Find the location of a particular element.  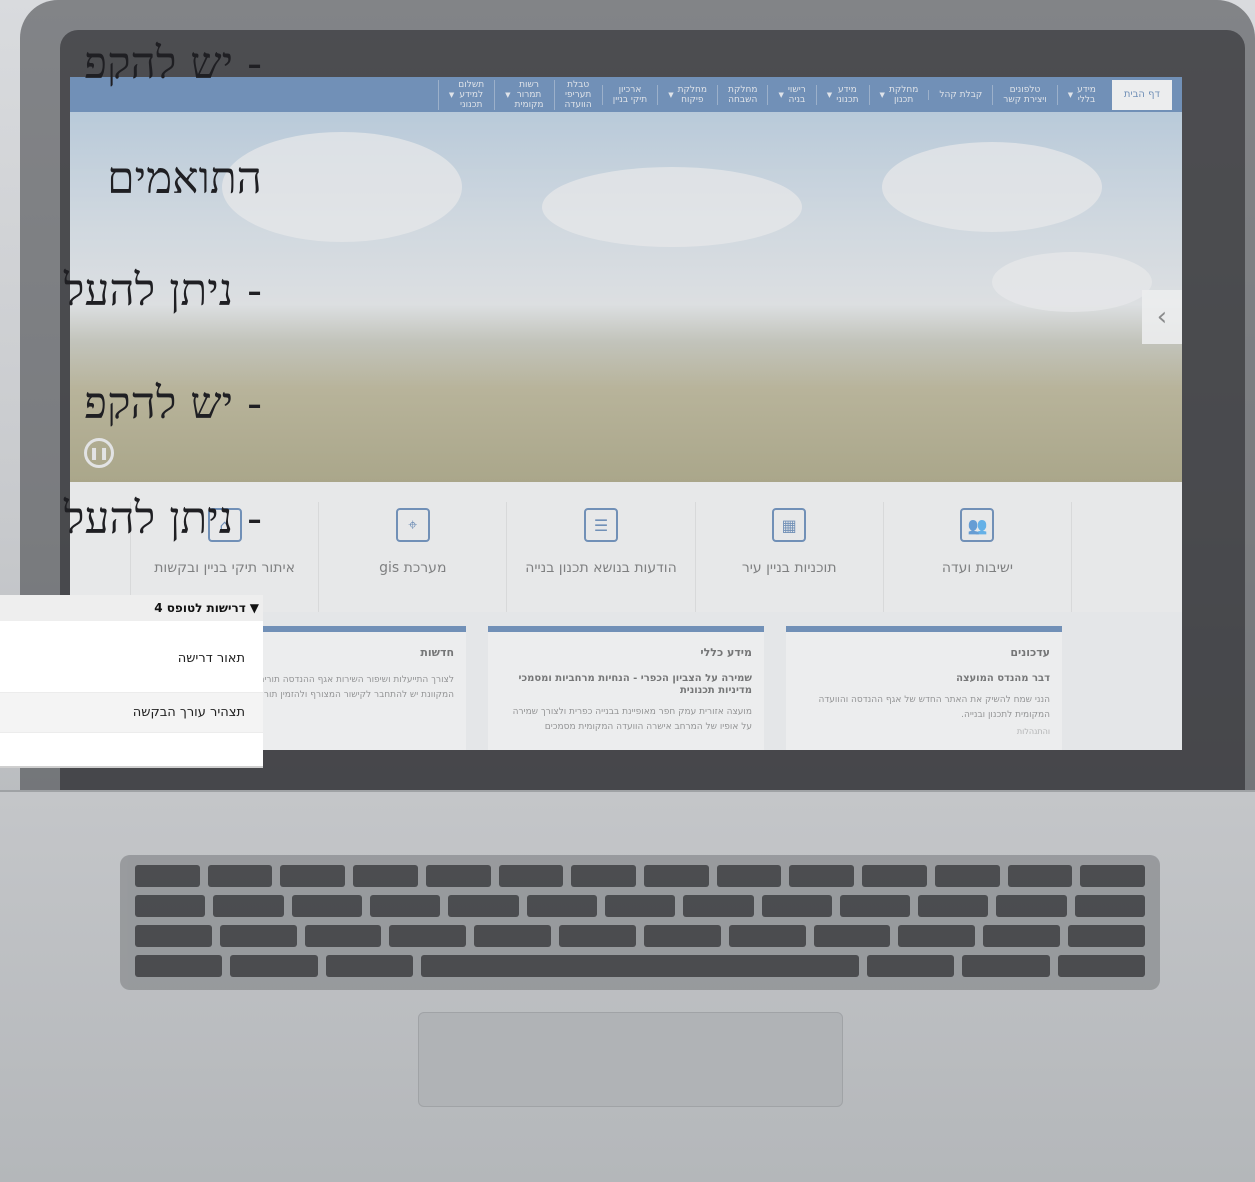

nav-item-label: טבלת תעריפי הוועדה is located at coordinates (578, 94).